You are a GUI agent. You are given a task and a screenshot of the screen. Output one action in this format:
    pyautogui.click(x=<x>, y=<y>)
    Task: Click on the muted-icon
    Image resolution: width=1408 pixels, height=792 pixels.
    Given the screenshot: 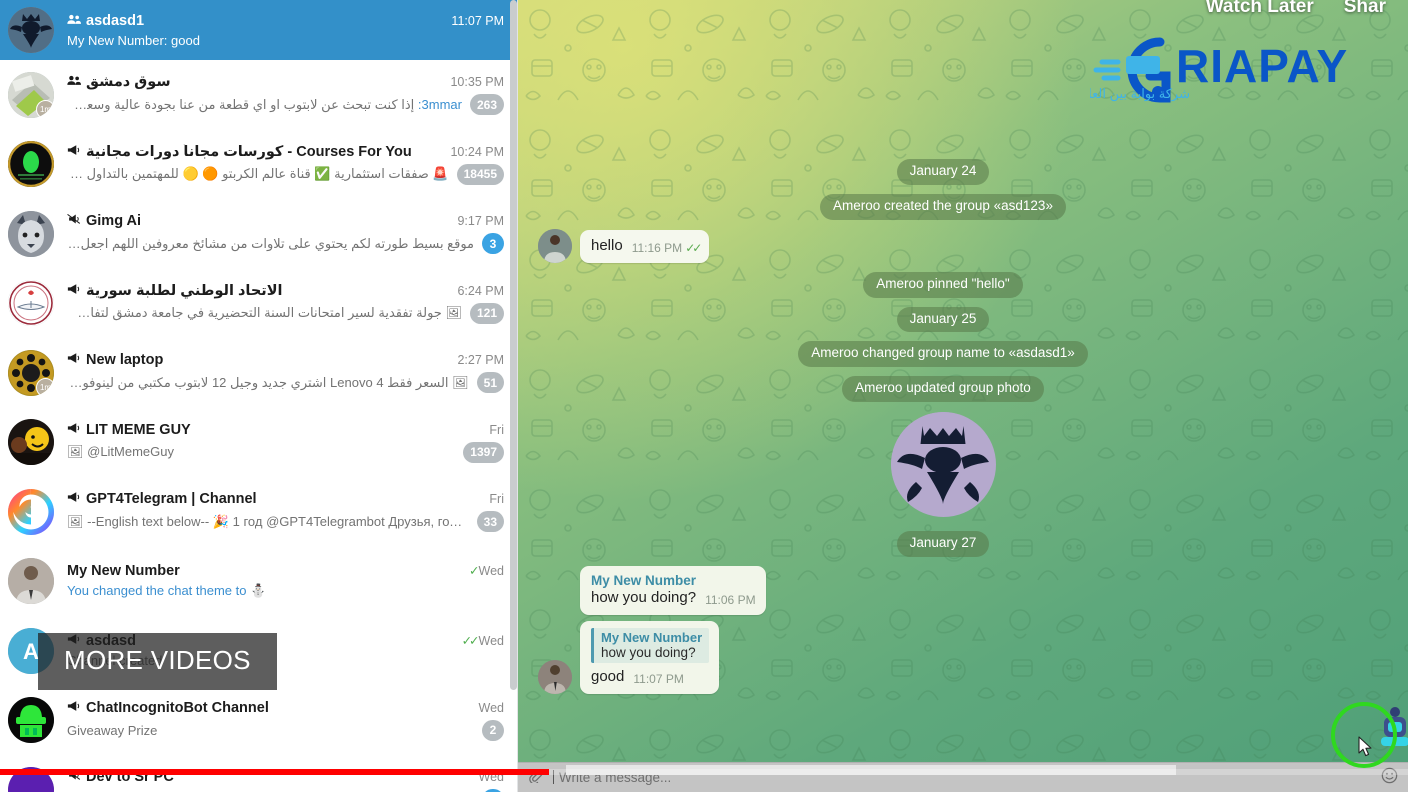 What is the action you would take?
    pyautogui.click(x=74, y=219)
    